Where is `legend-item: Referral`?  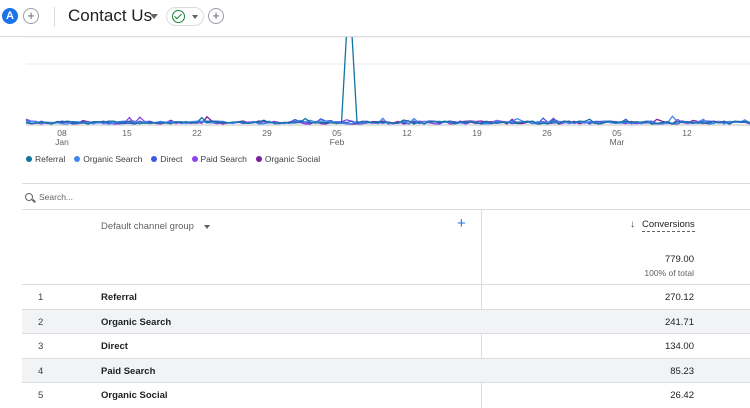
legend-item: Referral is located at coordinates (45, 159).